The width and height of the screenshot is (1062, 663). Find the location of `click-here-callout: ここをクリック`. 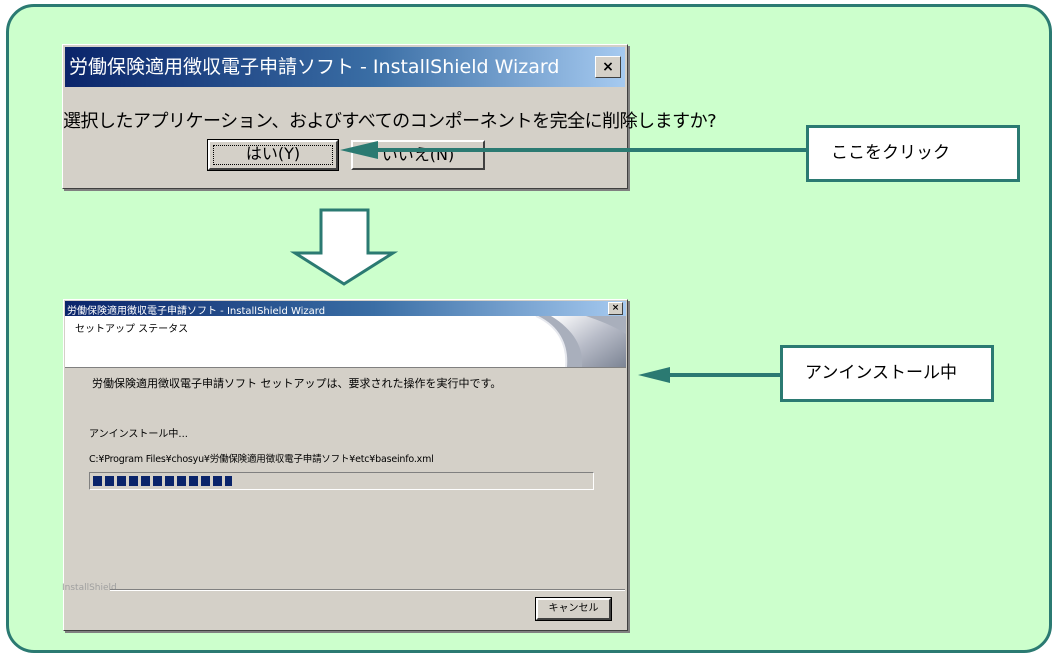

click-here-callout: ここをクリック is located at coordinates (913, 153).